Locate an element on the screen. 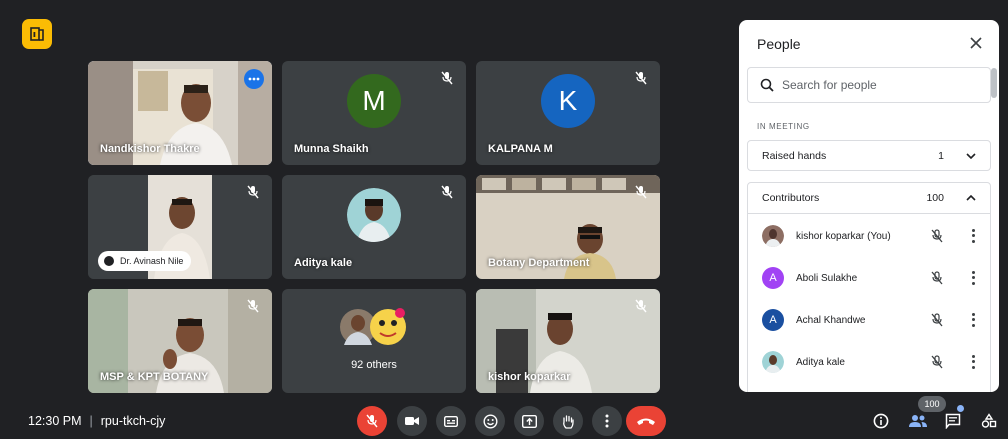 The width and height of the screenshot is (1008, 439). notification-dot is located at coordinates (960, 408).